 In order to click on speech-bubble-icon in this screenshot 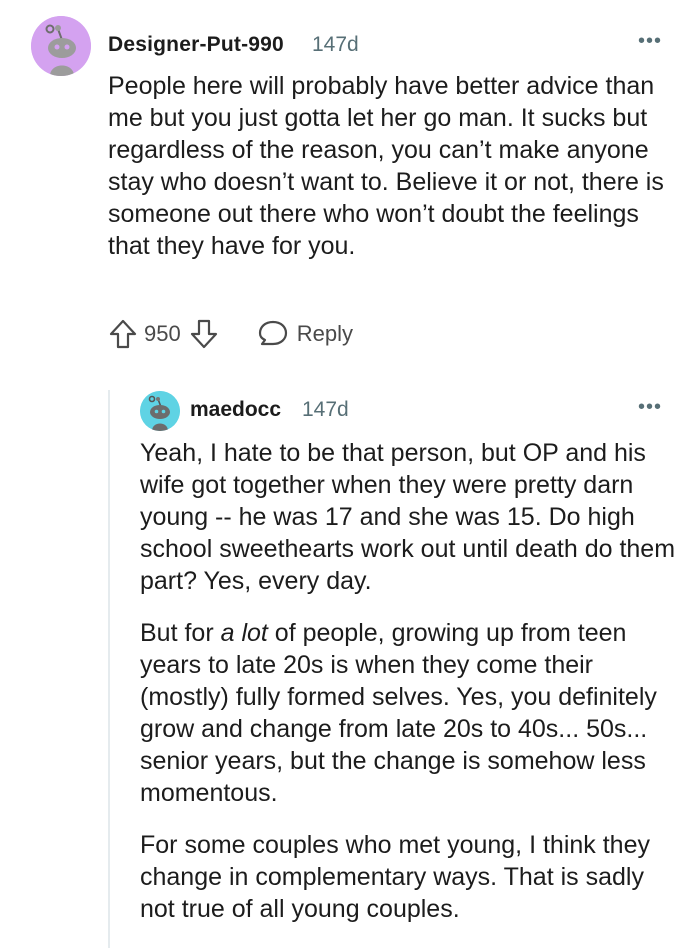, I will do `click(272, 333)`.